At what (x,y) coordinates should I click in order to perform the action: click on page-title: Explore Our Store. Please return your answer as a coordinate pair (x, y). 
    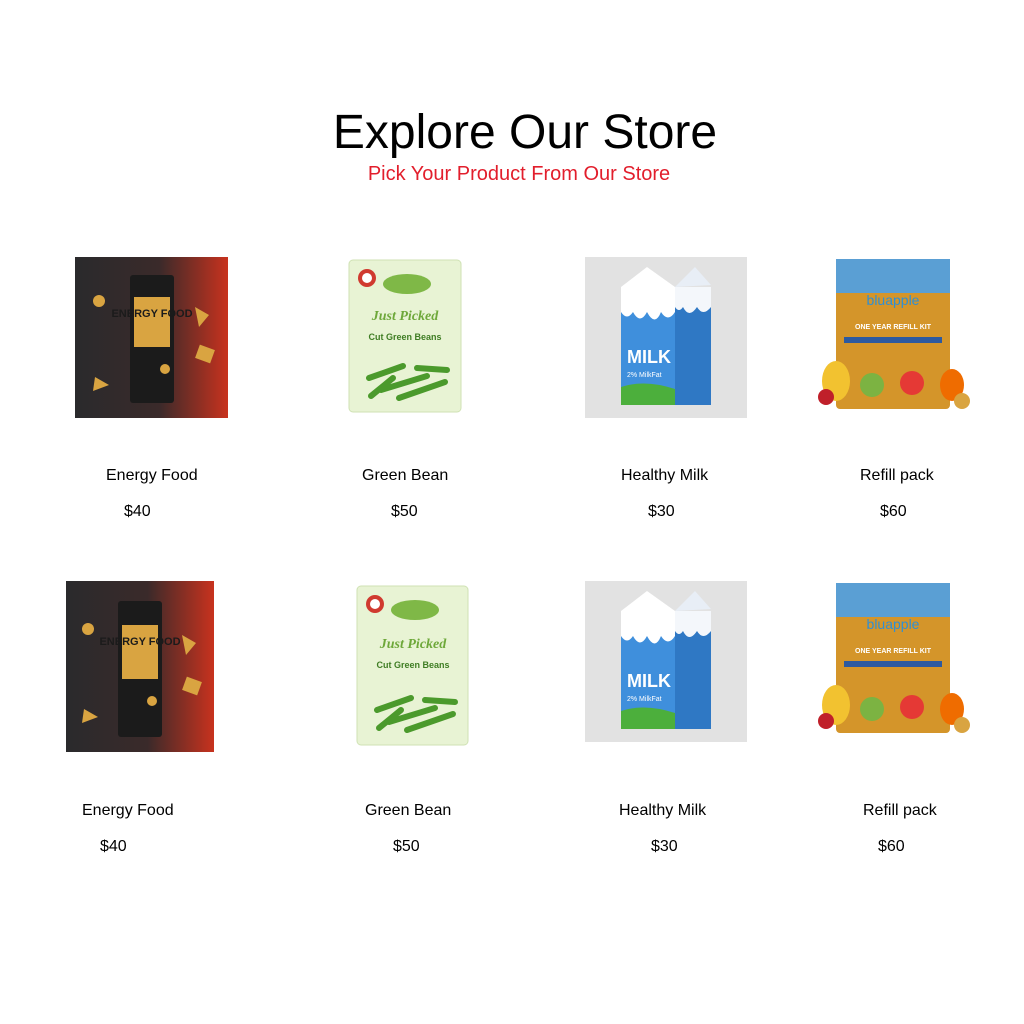
    Looking at the image, I should click on (525, 132).